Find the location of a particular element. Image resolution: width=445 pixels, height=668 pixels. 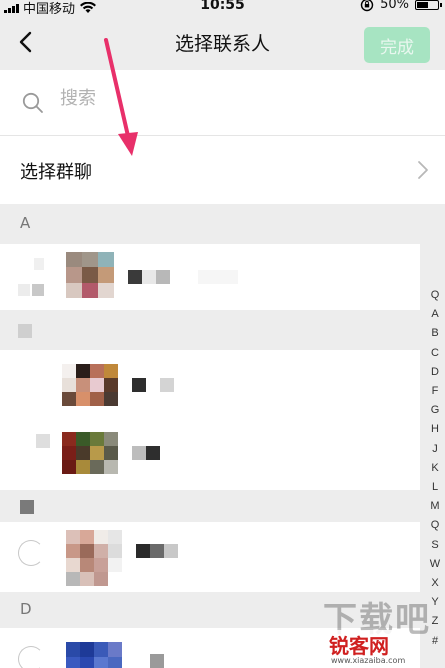

section-letter: D is located at coordinates (26, 609).